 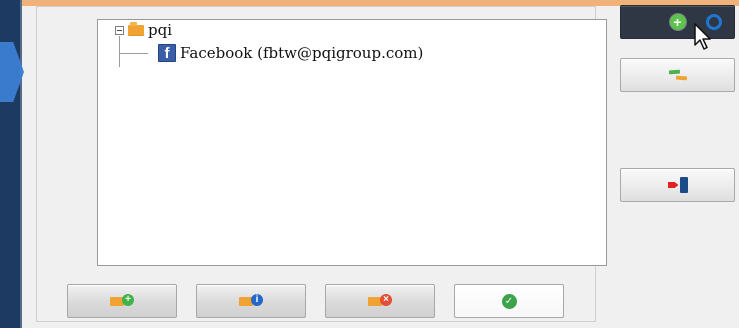 I want to click on folder-icon, so click(x=136, y=28).